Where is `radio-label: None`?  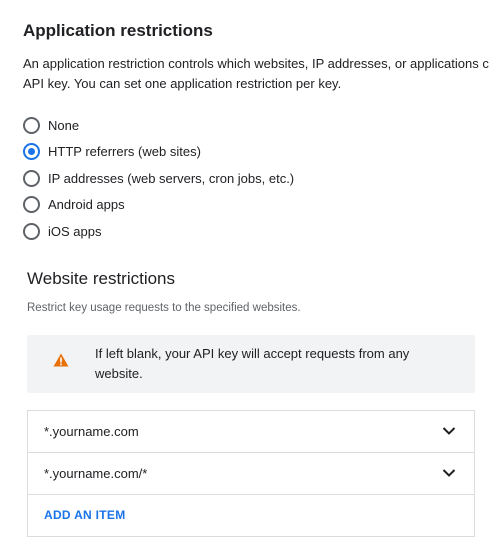
radio-label: None is located at coordinates (64, 125).